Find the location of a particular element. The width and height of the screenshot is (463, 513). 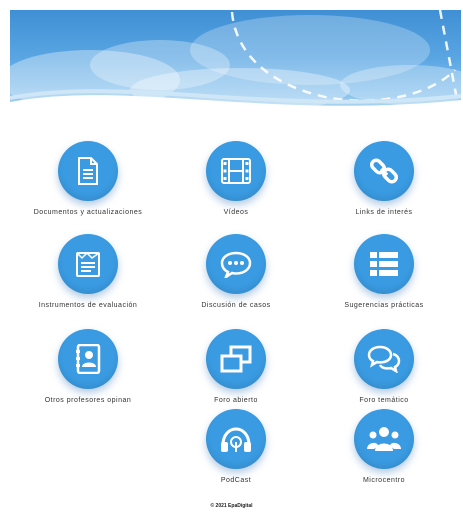

tile-videos: Vídeos is located at coordinates (236, 183).